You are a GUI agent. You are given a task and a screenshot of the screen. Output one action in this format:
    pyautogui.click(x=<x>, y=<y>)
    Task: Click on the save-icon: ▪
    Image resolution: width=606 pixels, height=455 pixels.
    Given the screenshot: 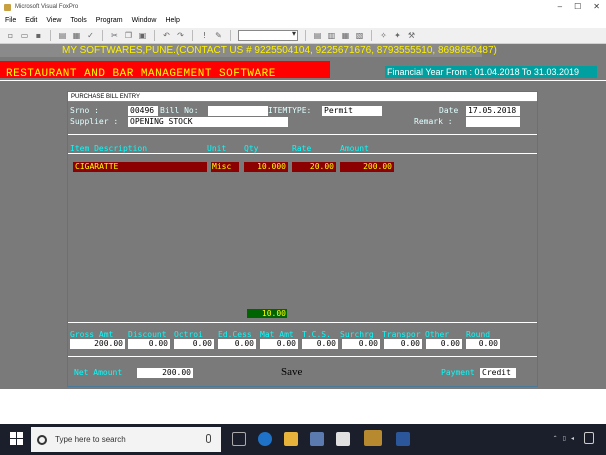 What is the action you would take?
    pyautogui.click(x=38, y=35)
    